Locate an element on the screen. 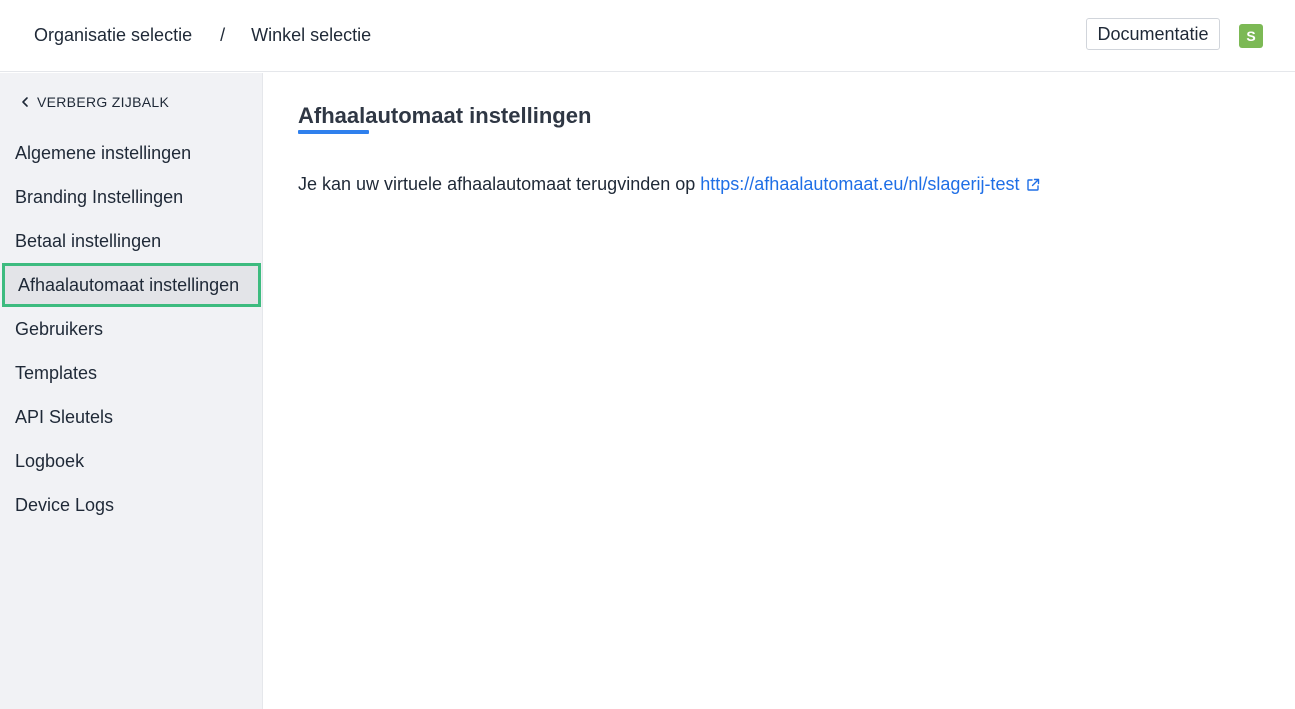  sidebar-item-gebruikers: Gebruikers is located at coordinates (131, 329).